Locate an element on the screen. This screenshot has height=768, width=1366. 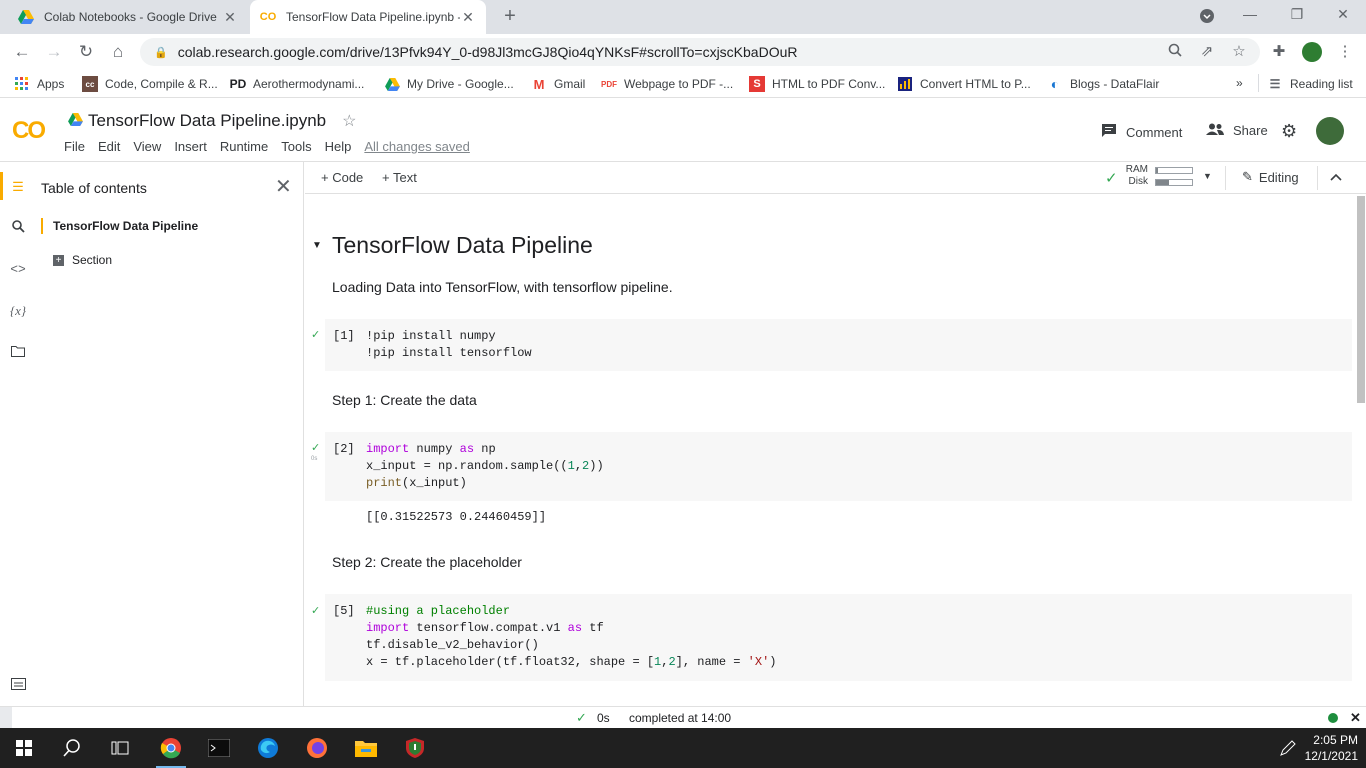
clock-time: 2:05 PM is located at coordinates (1335, 740).